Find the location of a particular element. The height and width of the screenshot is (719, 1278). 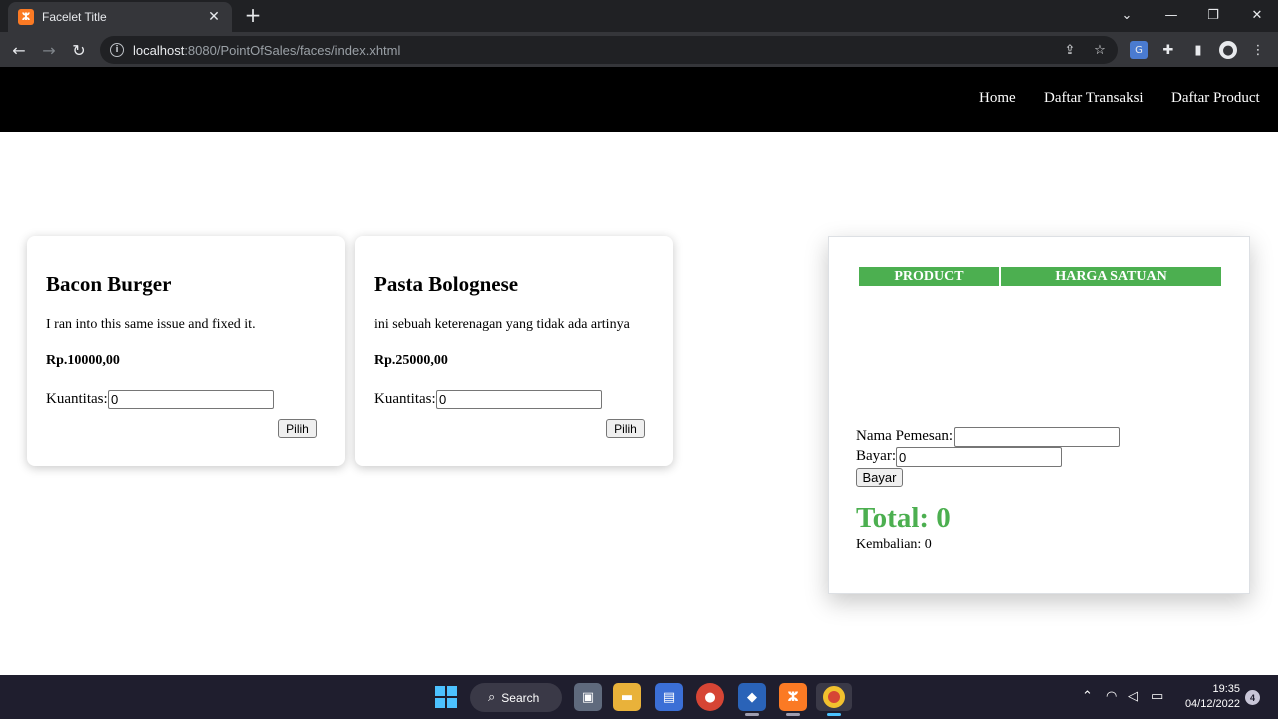

netbeans-icon: ◆ is located at coordinates (752, 697).